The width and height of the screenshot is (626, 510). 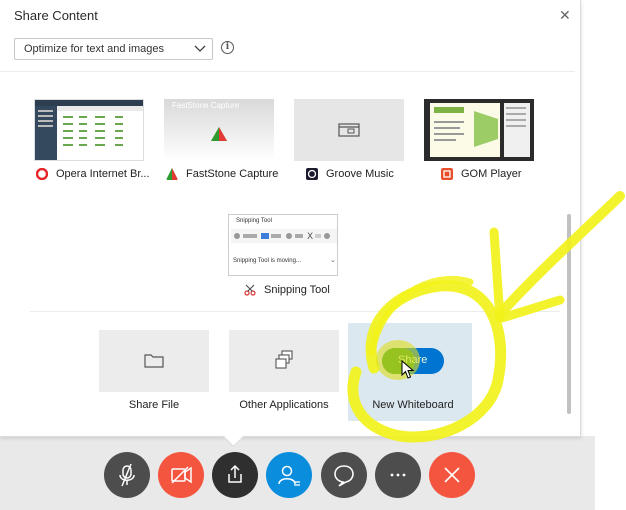 What do you see at coordinates (481, 174) in the screenshot?
I see `app-label-gom: GOM Player` at bounding box center [481, 174].